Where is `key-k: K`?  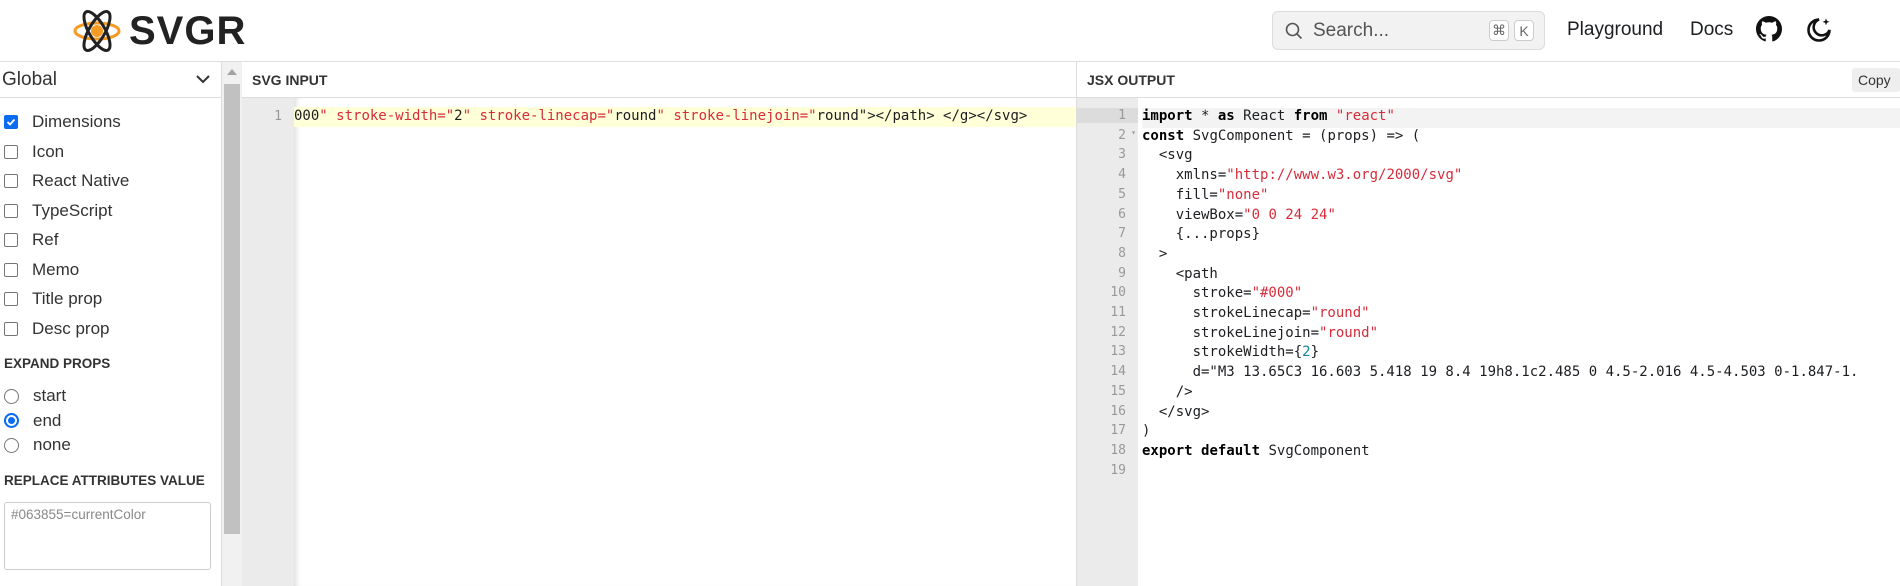 key-k: K is located at coordinates (1524, 30).